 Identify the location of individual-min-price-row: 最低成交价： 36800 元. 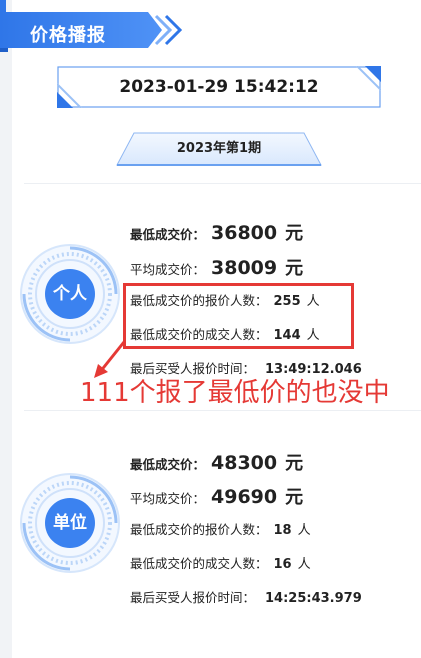
(216, 232).